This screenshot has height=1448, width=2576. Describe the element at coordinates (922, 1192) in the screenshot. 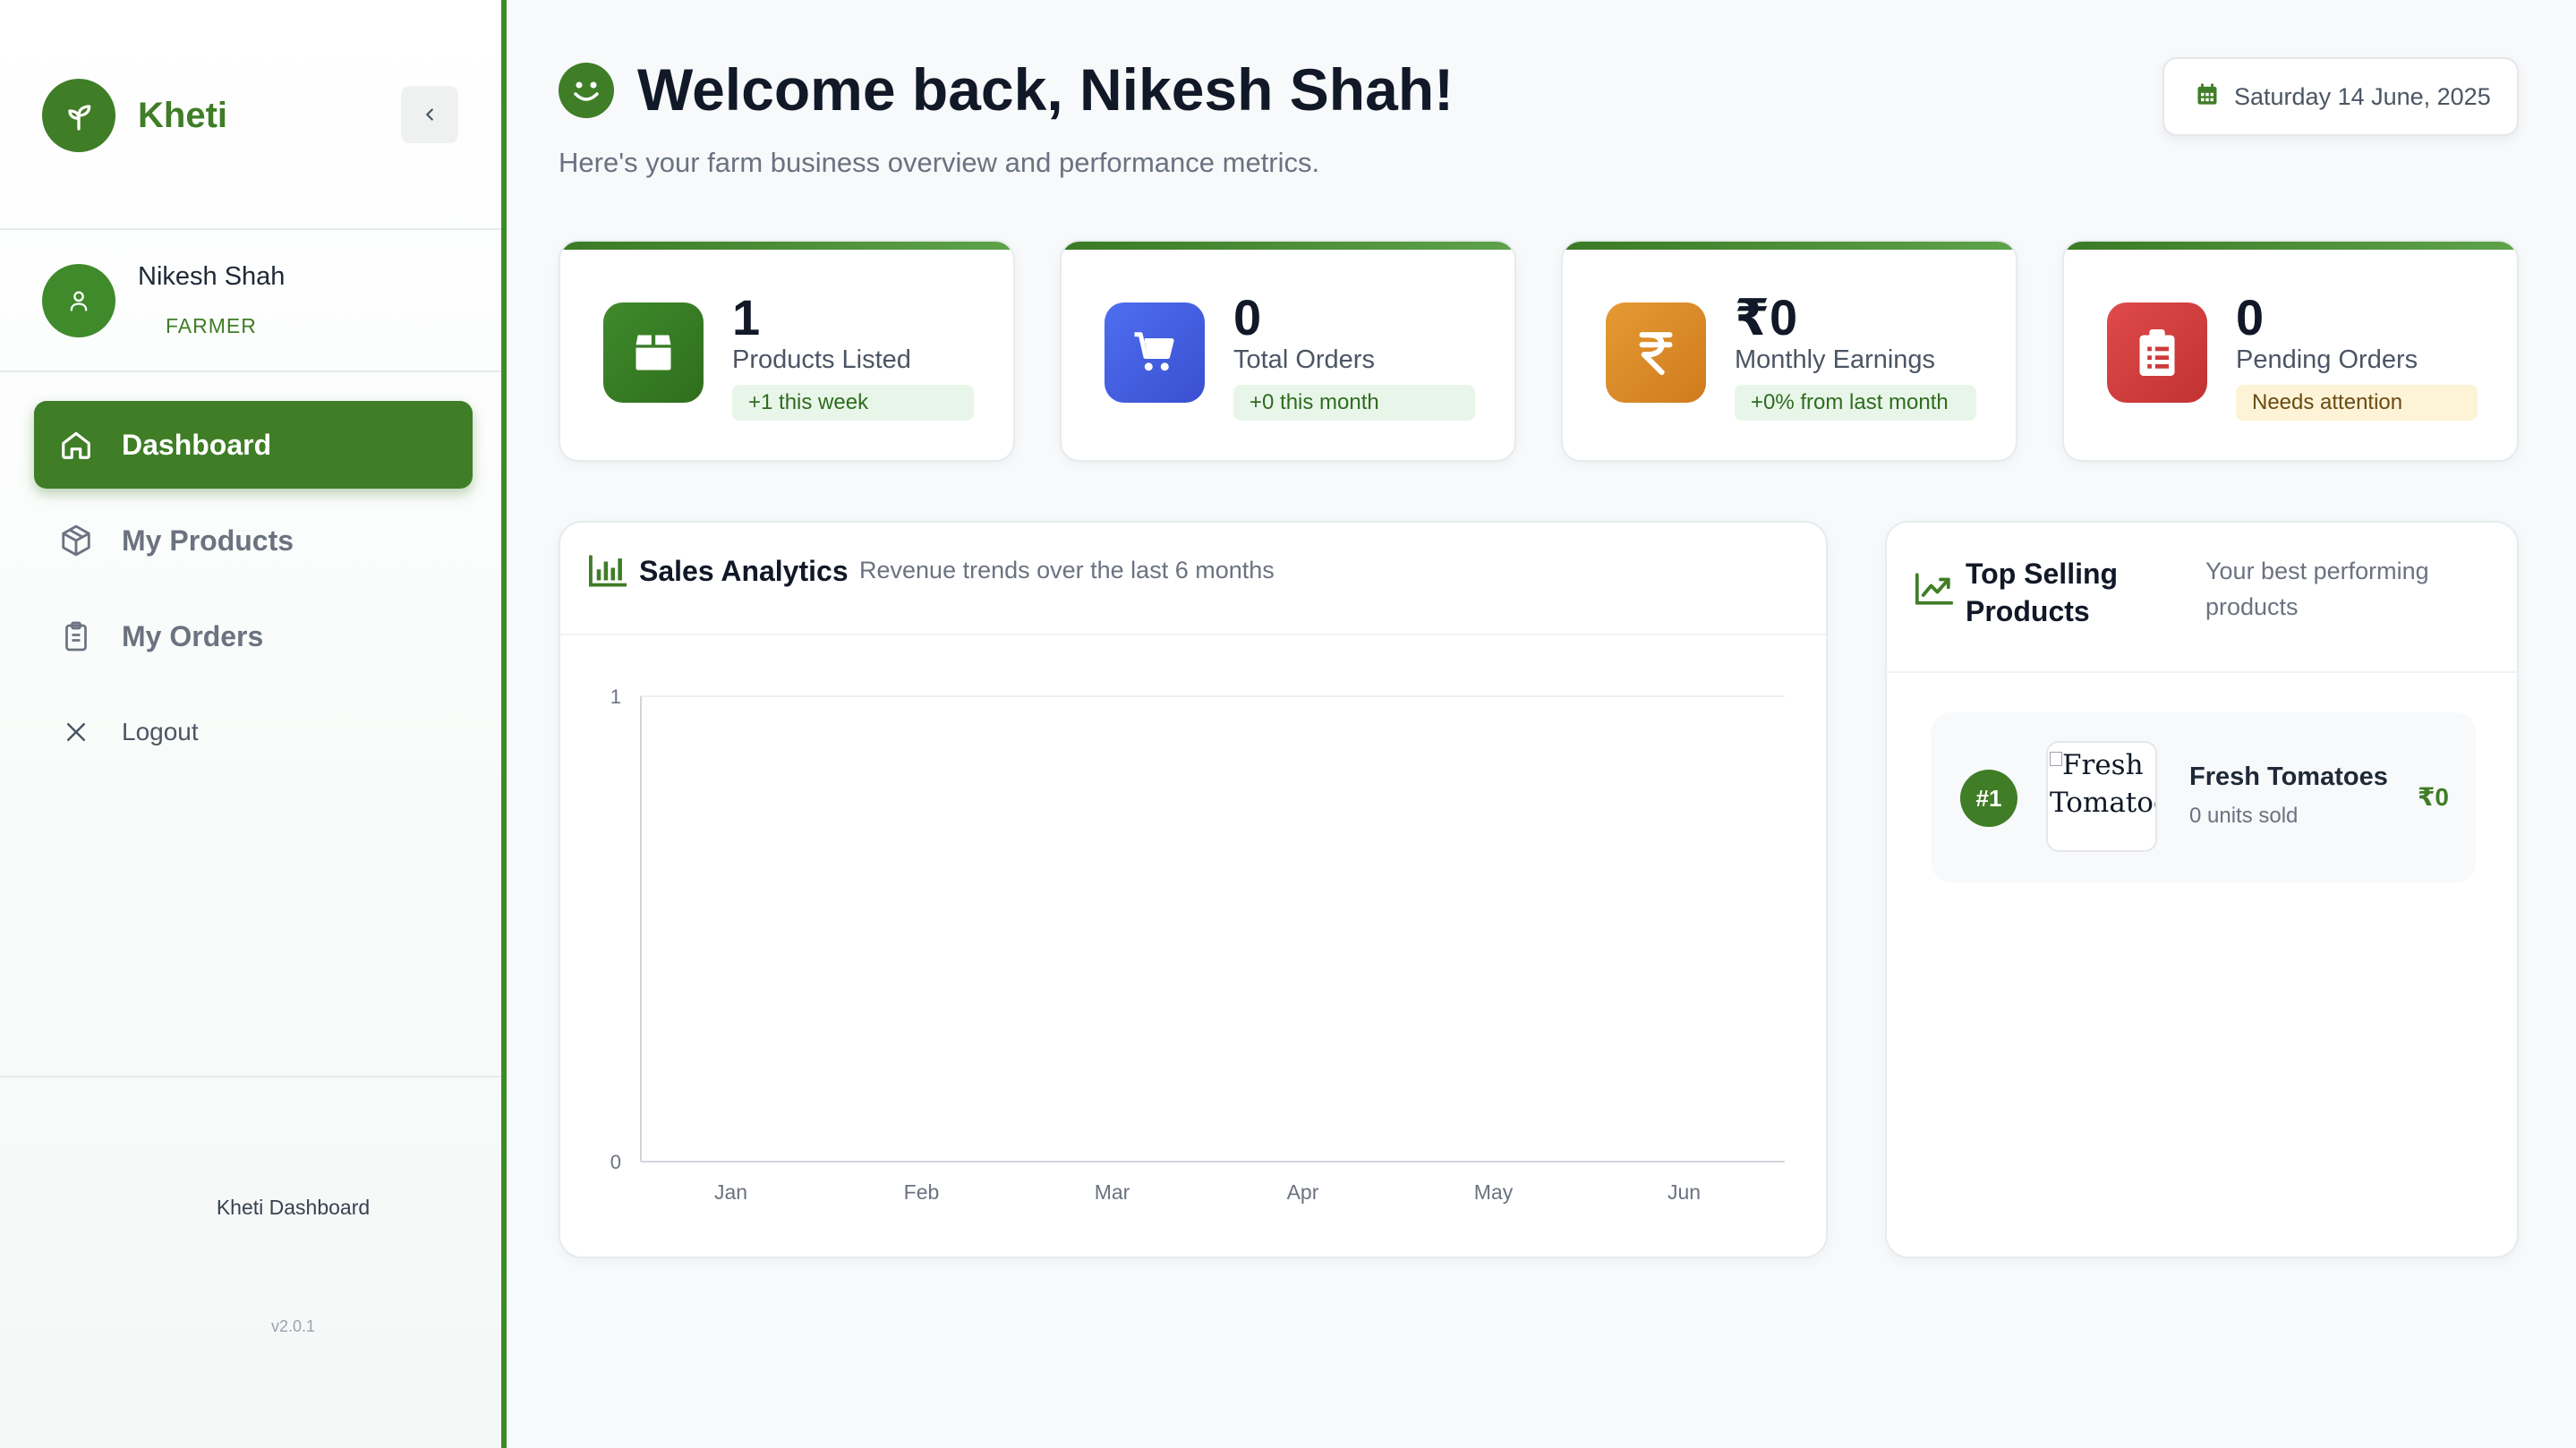

I see `x-tick-label: Feb` at that location.